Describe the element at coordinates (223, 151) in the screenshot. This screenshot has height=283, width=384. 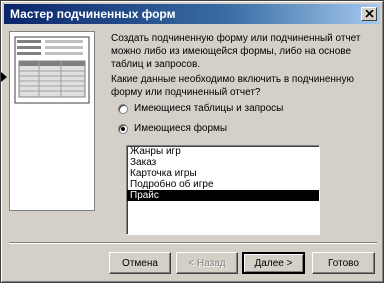
I see `list-item: Жанры игр` at that location.